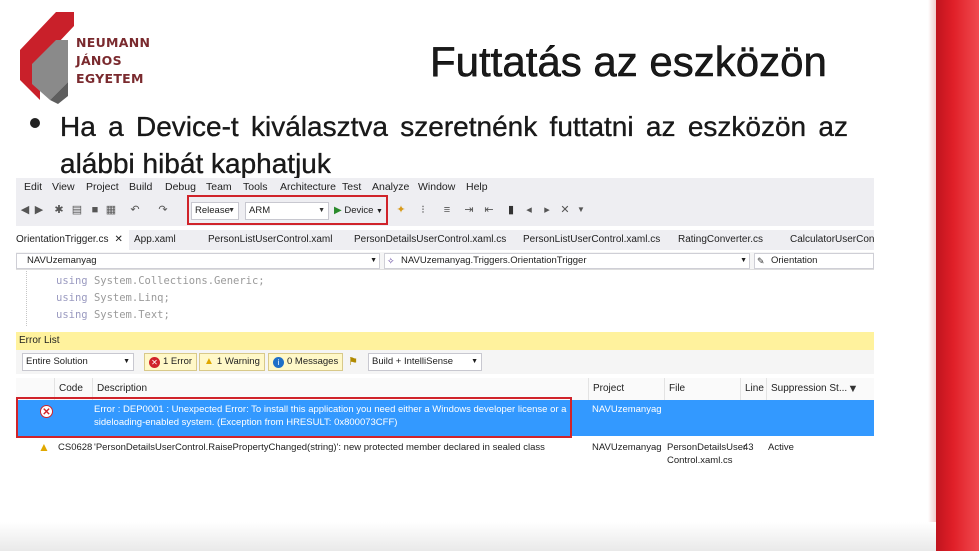 This screenshot has width=979, height=551. Describe the element at coordinates (308, 187) in the screenshot. I see `menu-architecture: Architecture` at that location.